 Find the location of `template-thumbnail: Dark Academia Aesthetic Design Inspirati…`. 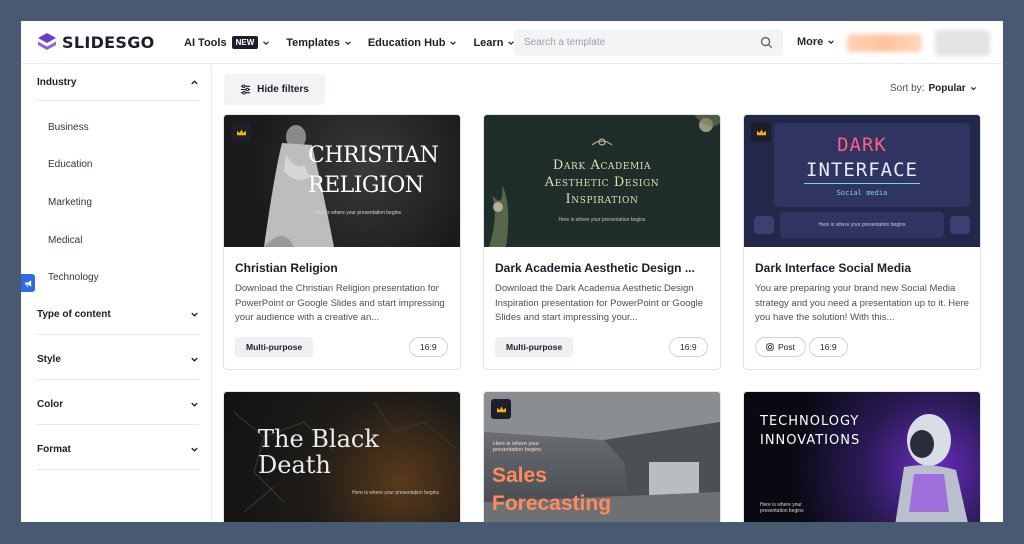

template-thumbnail: Dark Academia Aesthetic Design Inspirati… is located at coordinates (602, 181).